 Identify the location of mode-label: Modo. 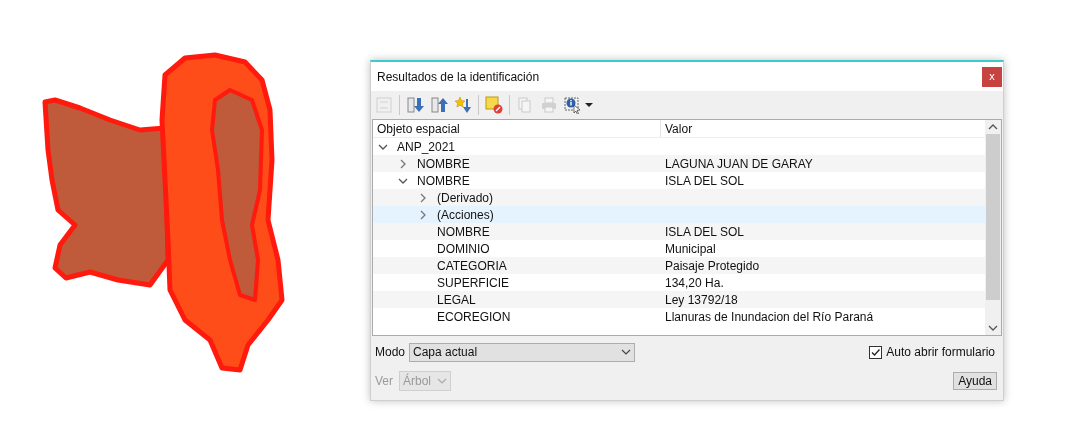
(390, 352).